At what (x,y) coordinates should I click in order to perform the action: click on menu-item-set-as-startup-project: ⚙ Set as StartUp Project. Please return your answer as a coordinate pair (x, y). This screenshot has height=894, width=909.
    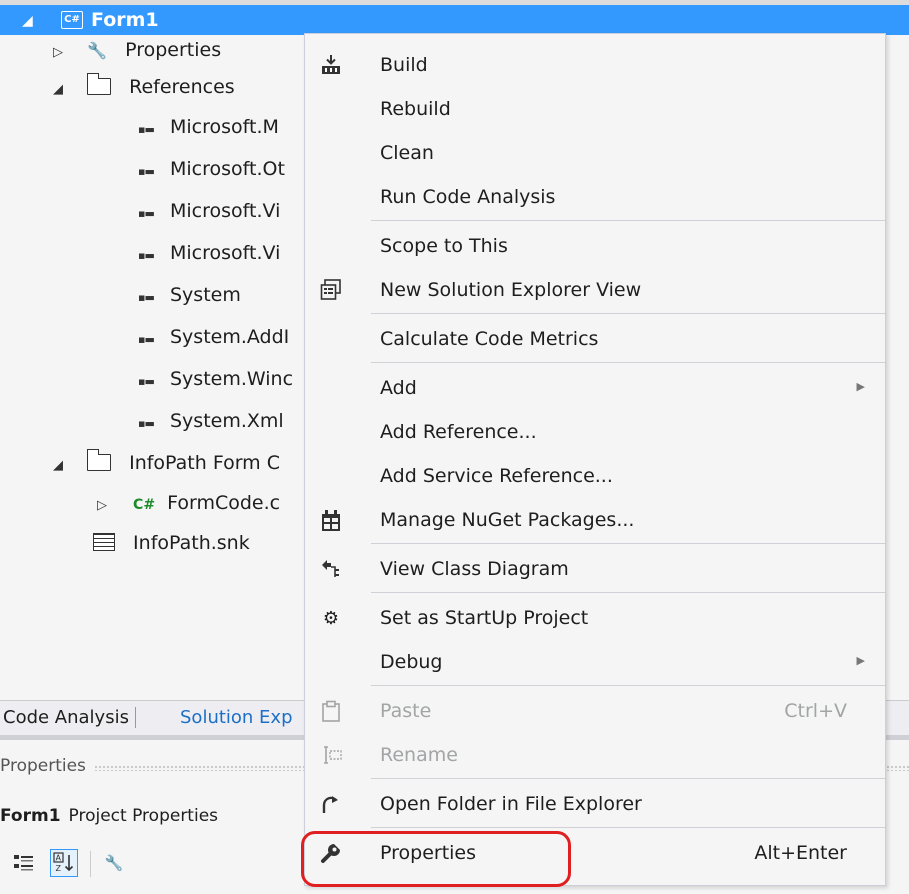
    Looking at the image, I should click on (595, 617).